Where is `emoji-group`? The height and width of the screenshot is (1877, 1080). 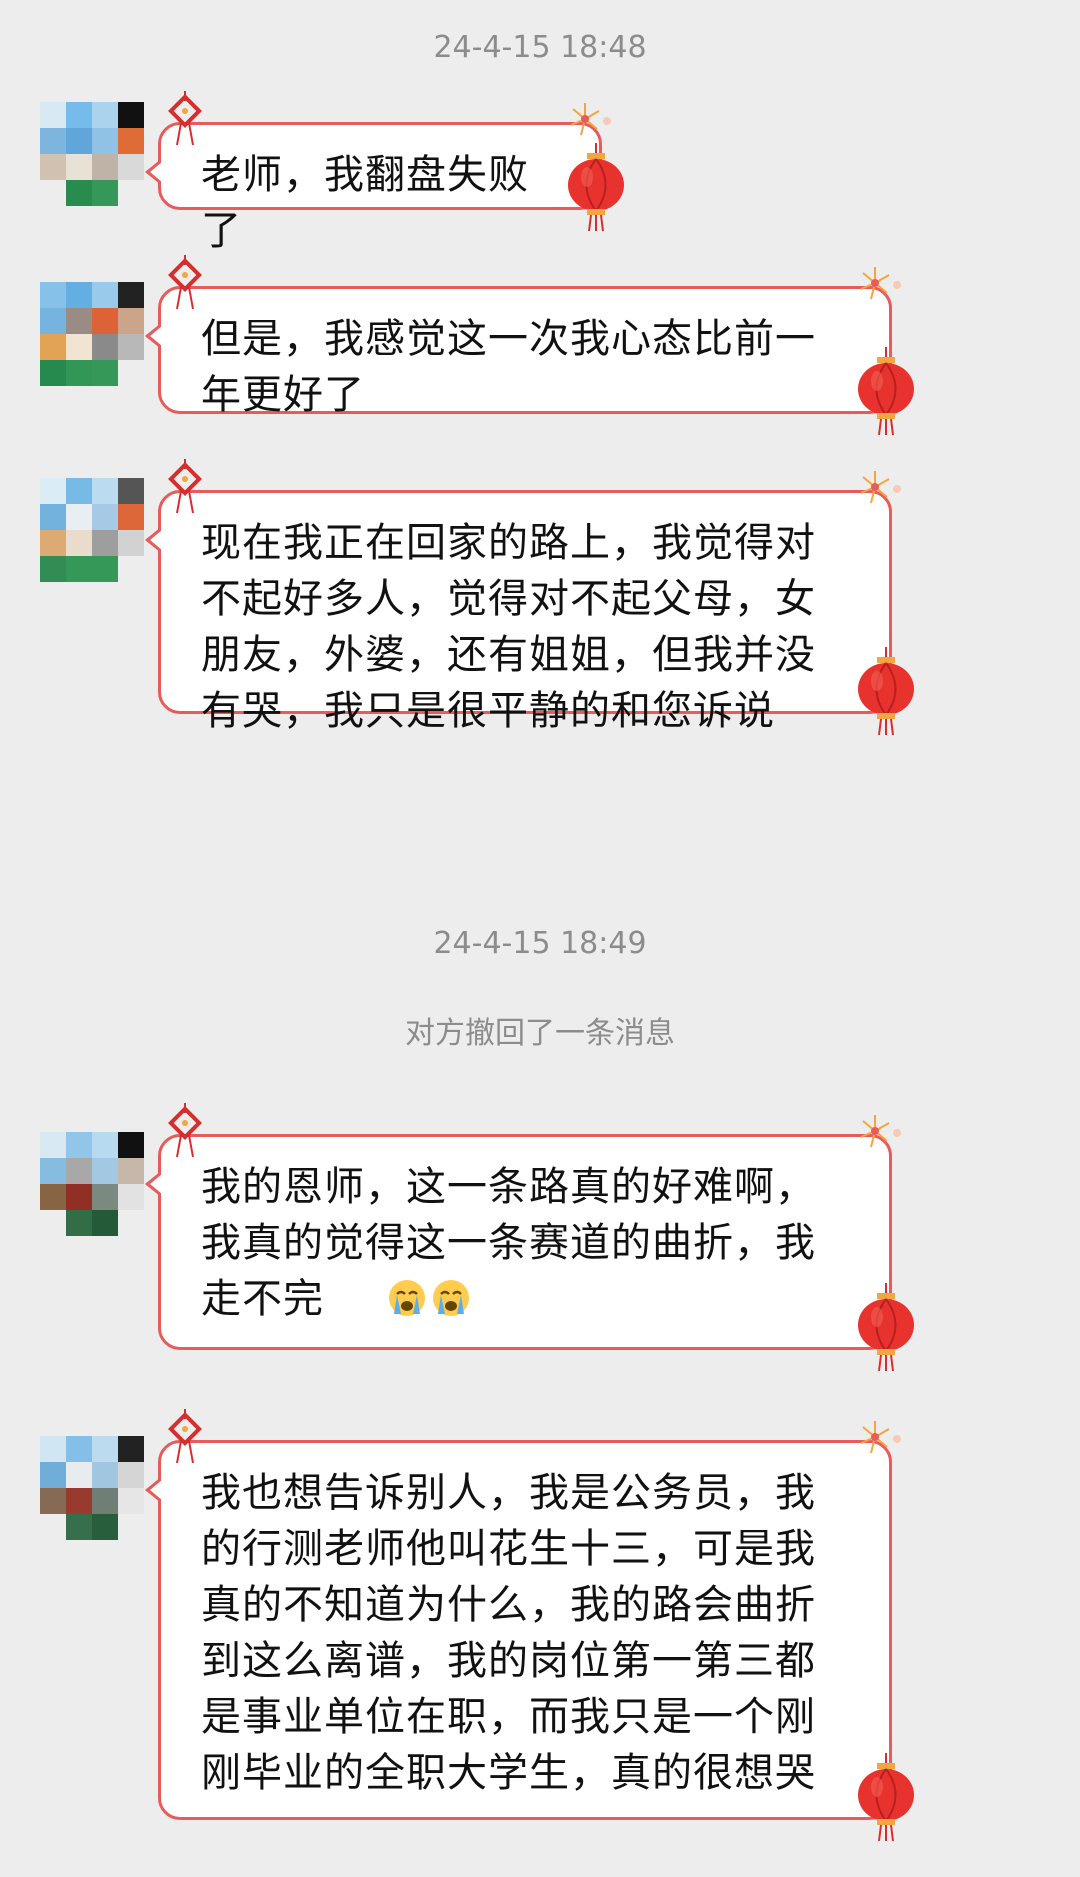
emoji-group is located at coordinates (431, 1299).